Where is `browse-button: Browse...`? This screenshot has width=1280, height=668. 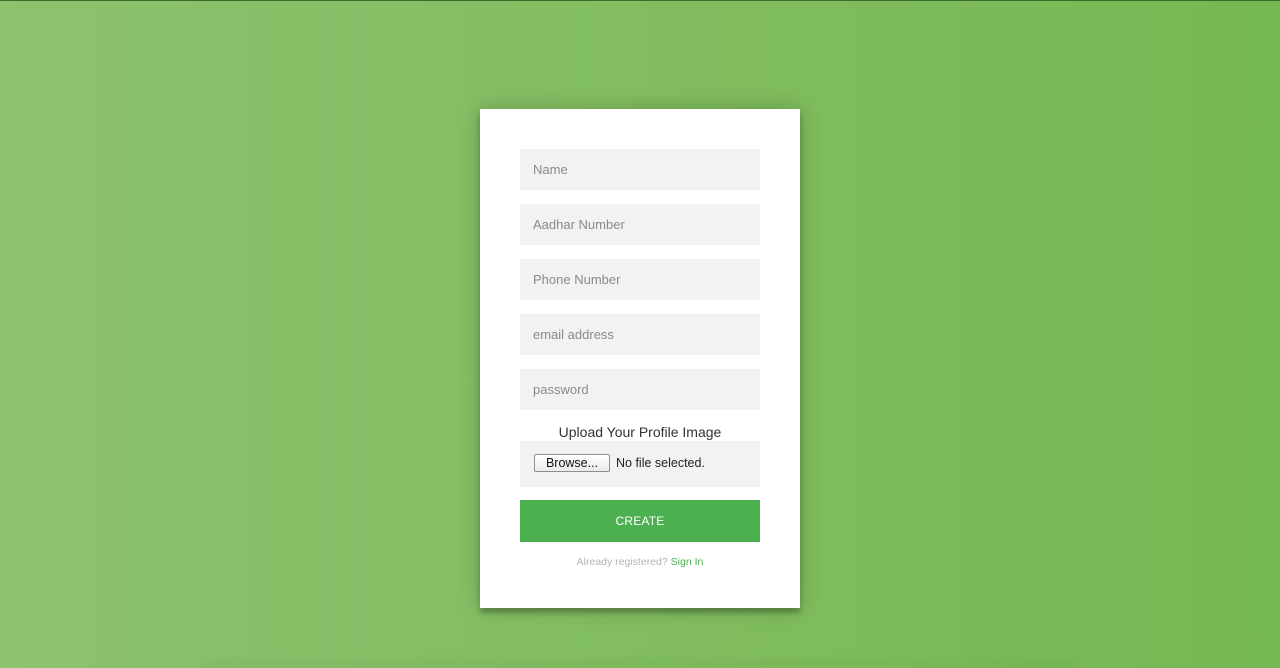 browse-button: Browse... is located at coordinates (572, 463).